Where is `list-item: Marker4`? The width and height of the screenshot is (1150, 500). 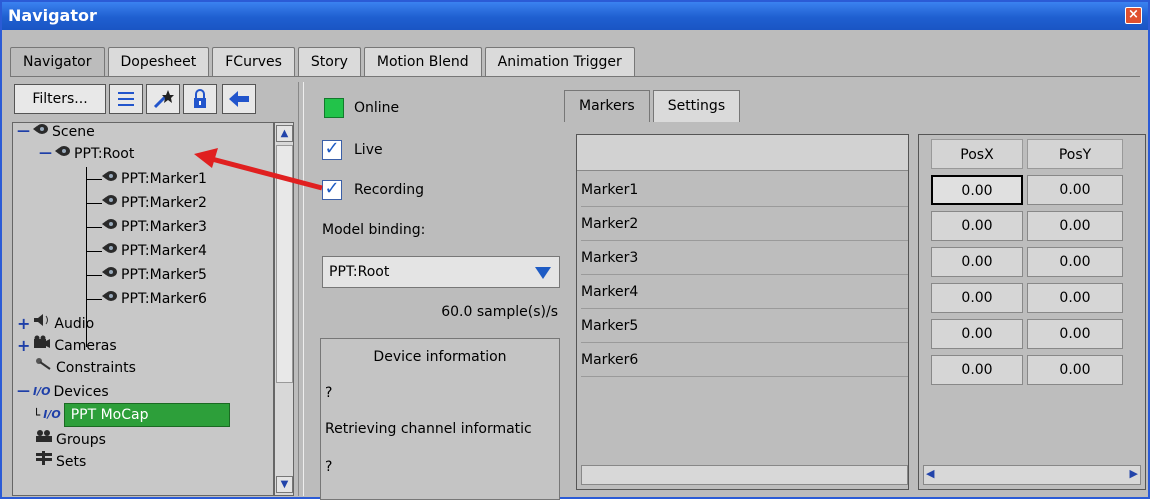 list-item: Marker4 is located at coordinates (744, 292).